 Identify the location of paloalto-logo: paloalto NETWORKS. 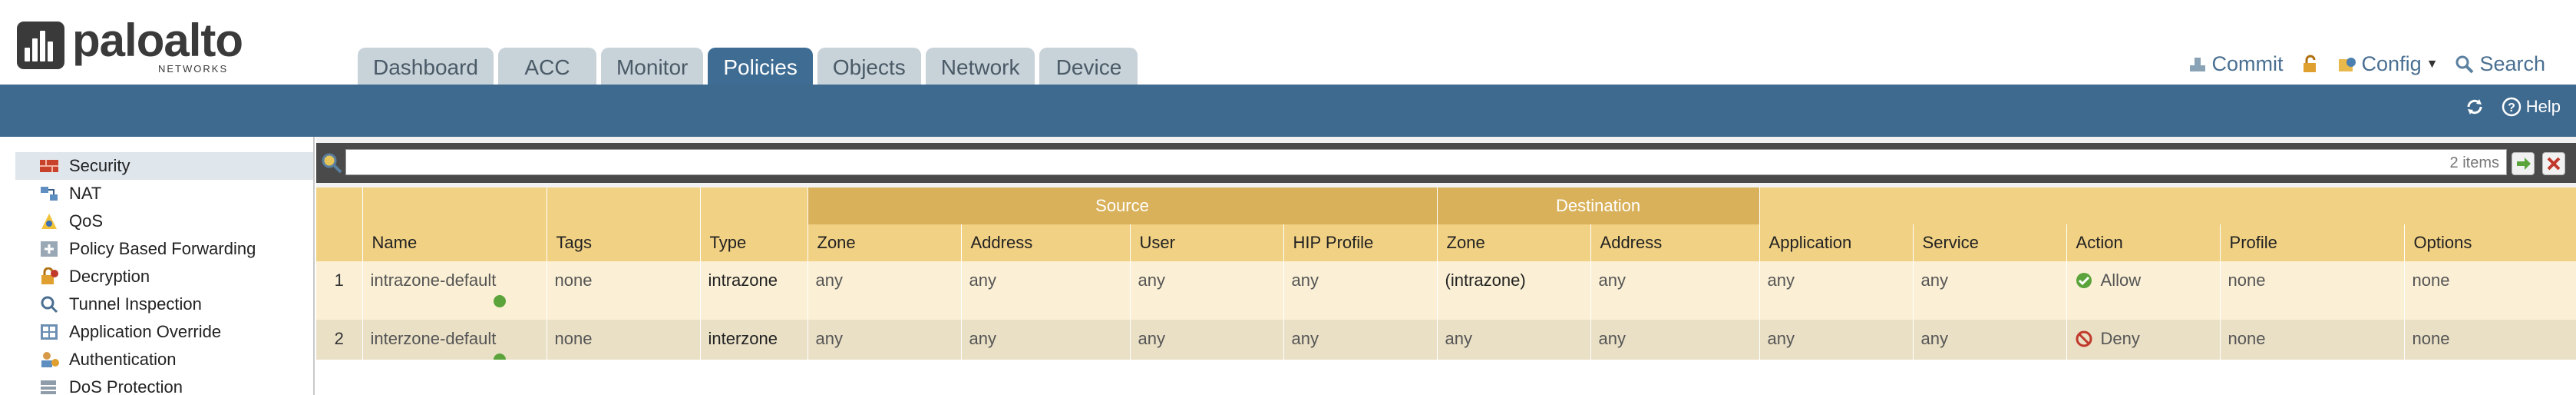
(143, 46).